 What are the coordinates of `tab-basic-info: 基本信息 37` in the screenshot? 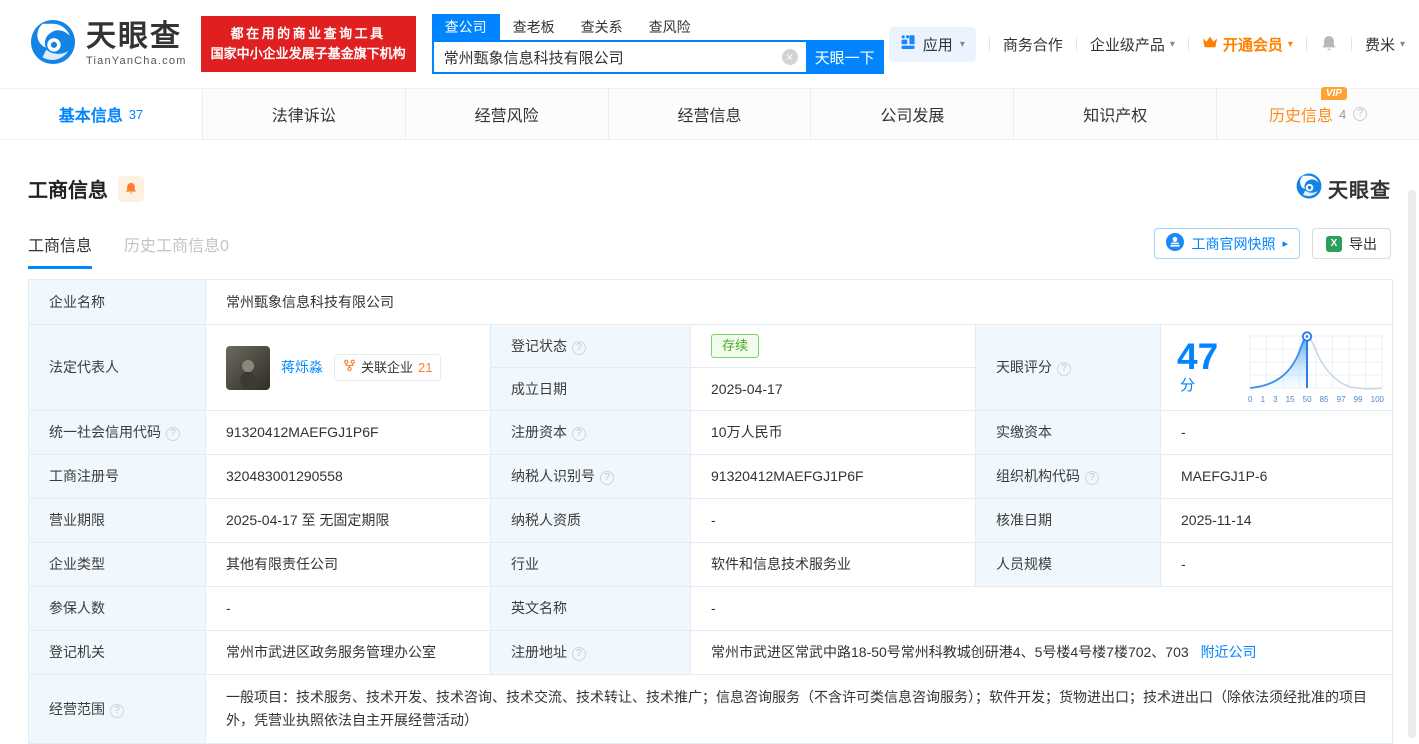 It's located at (101, 114).